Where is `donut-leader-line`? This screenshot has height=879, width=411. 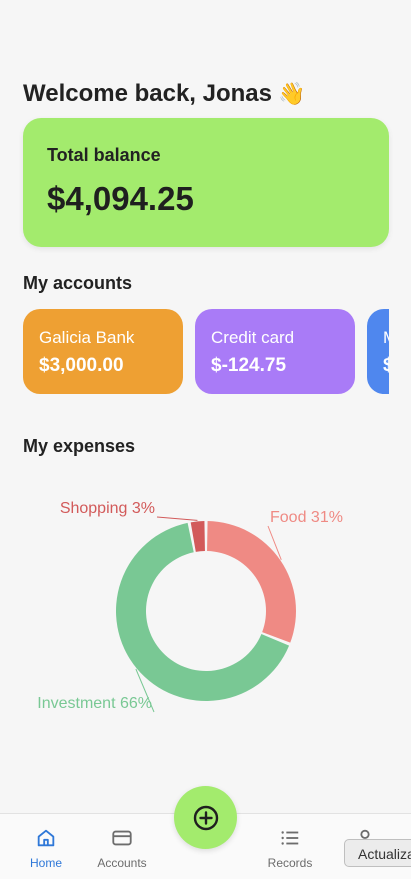 donut-leader-line is located at coordinates (177, 518).